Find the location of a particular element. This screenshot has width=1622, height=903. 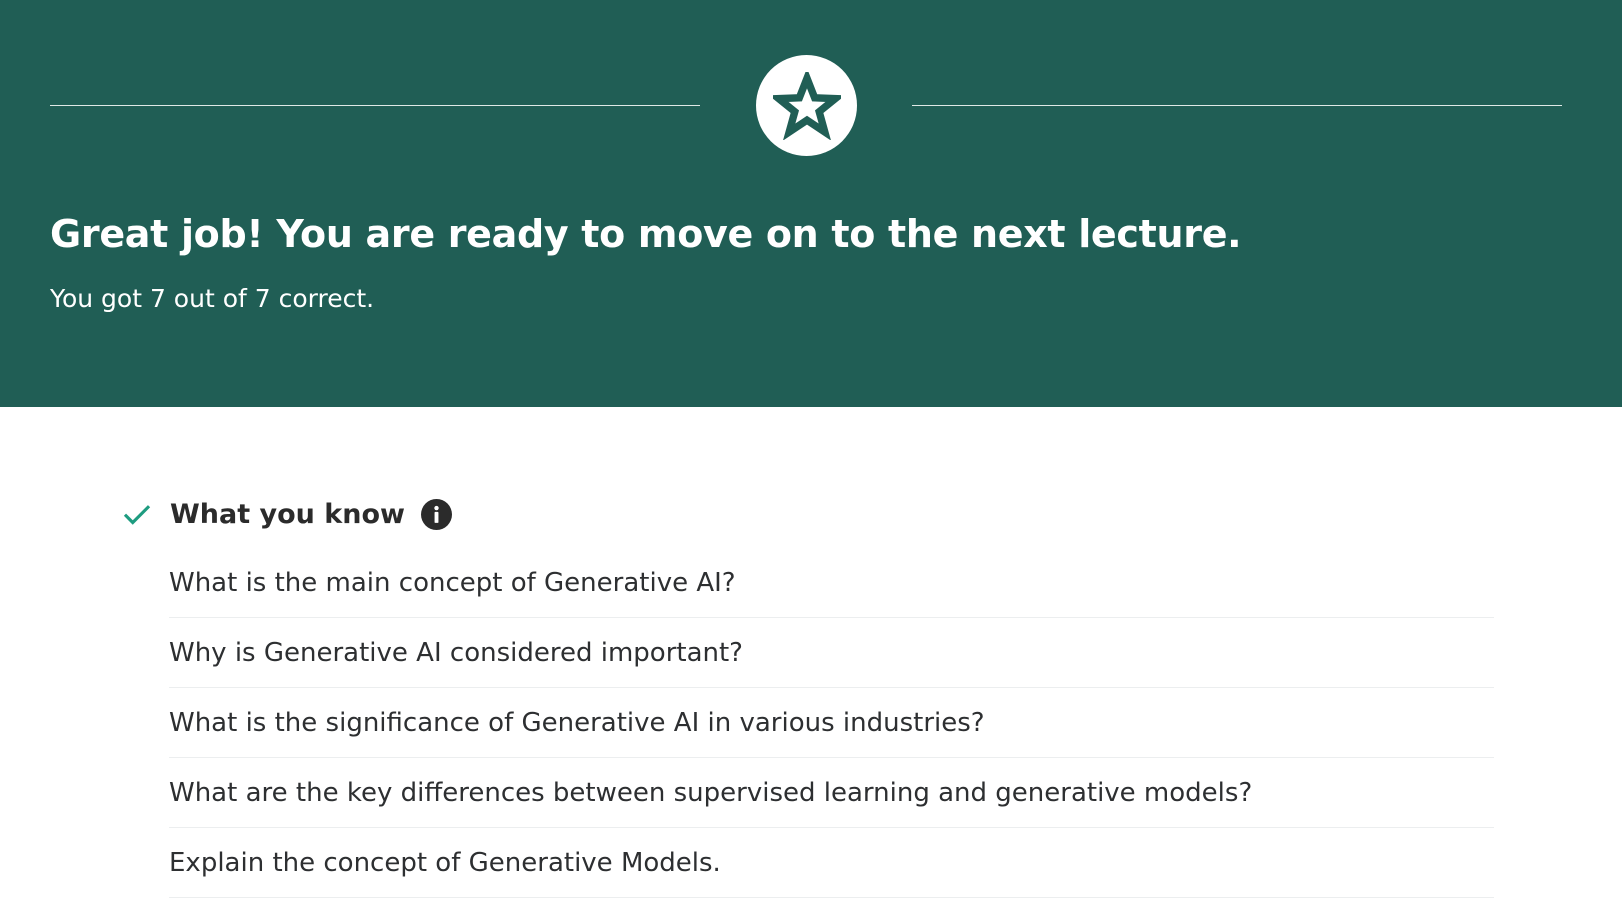

info-icon is located at coordinates (436, 514).